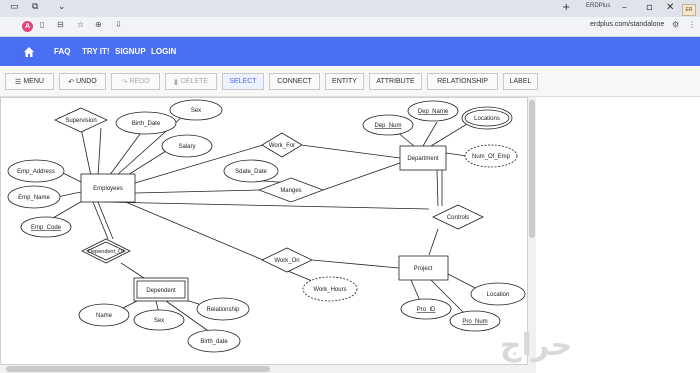  I want to click on connect-button: CONNECT, so click(294, 81).